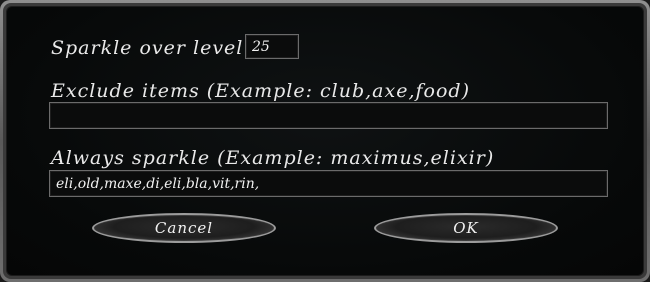 This screenshot has width=650, height=282. I want to click on ok-button: OK, so click(466, 228).